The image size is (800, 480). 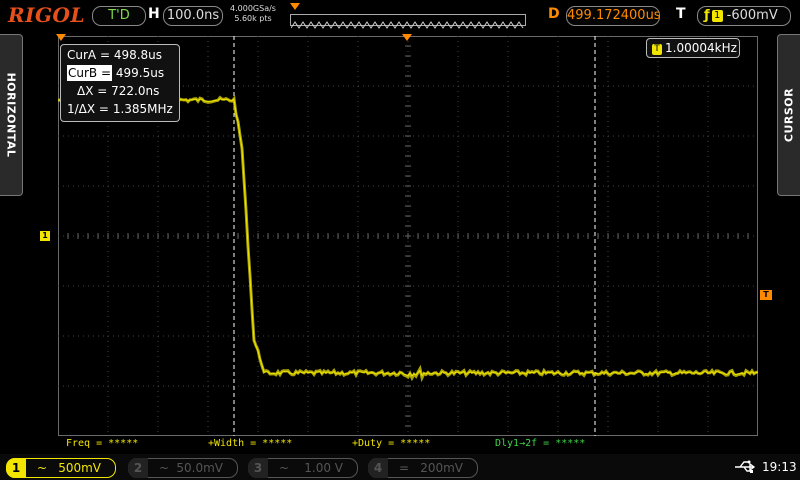 I want to click on trigger-level-marker: T, so click(x=766, y=295).